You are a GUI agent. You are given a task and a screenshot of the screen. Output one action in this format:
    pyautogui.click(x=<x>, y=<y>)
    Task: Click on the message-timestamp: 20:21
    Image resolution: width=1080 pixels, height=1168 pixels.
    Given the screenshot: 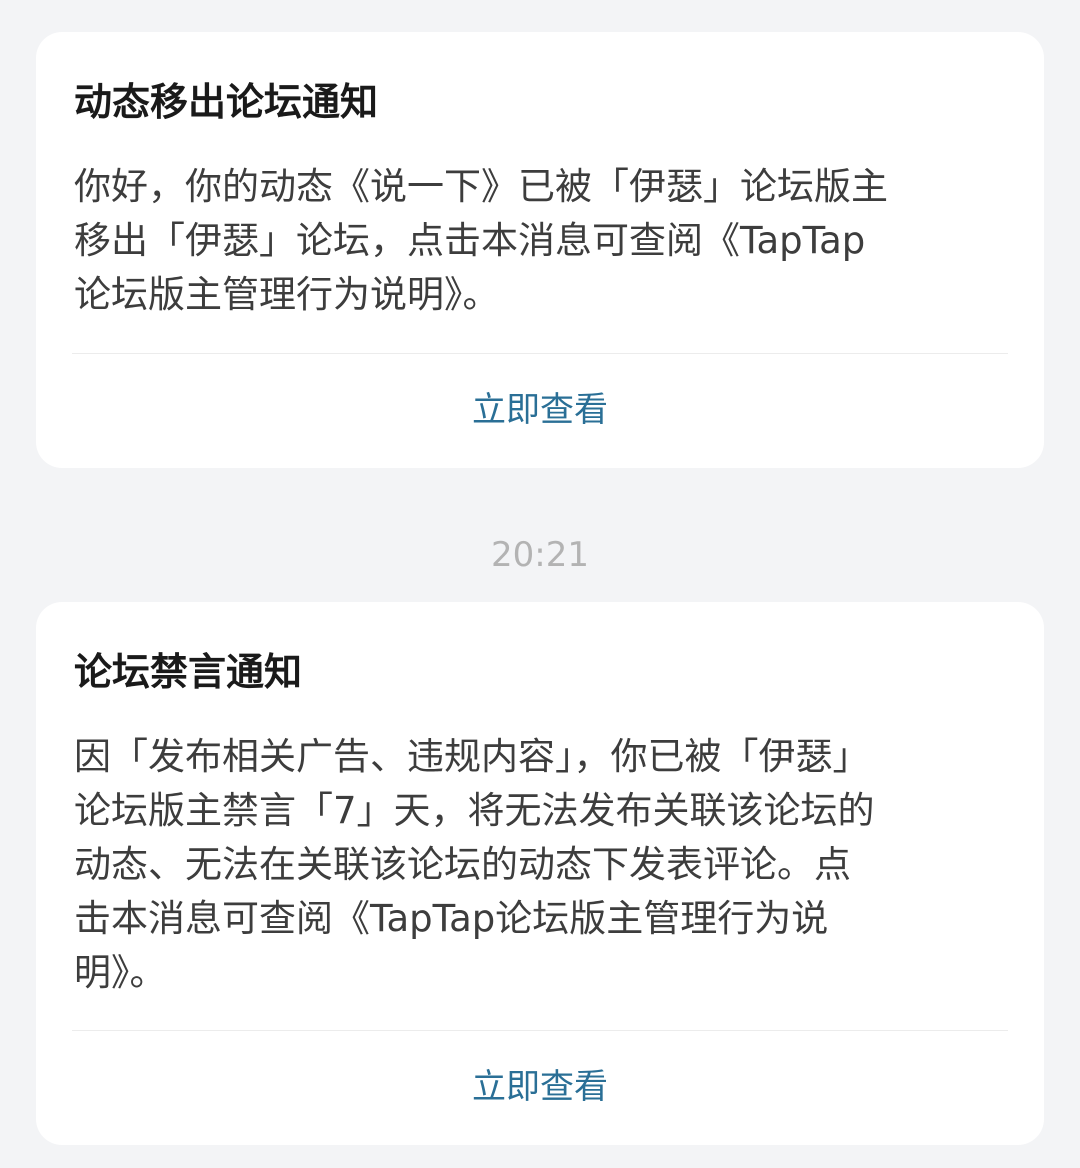 What is the action you would take?
    pyautogui.click(x=540, y=555)
    